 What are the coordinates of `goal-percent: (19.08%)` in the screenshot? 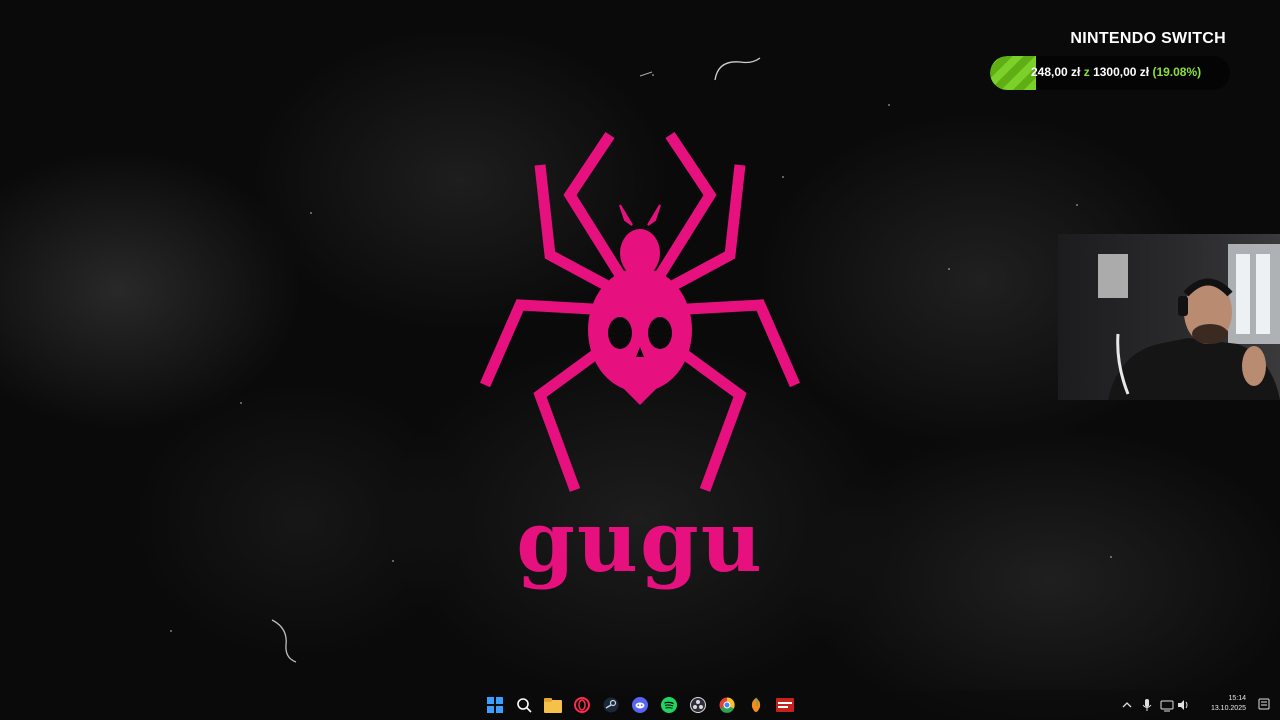 It's located at (1177, 72).